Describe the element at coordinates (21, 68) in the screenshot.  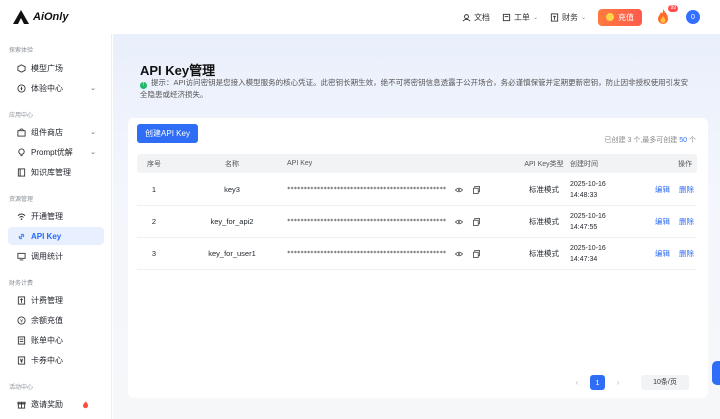
I see `cube-icon` at that location.